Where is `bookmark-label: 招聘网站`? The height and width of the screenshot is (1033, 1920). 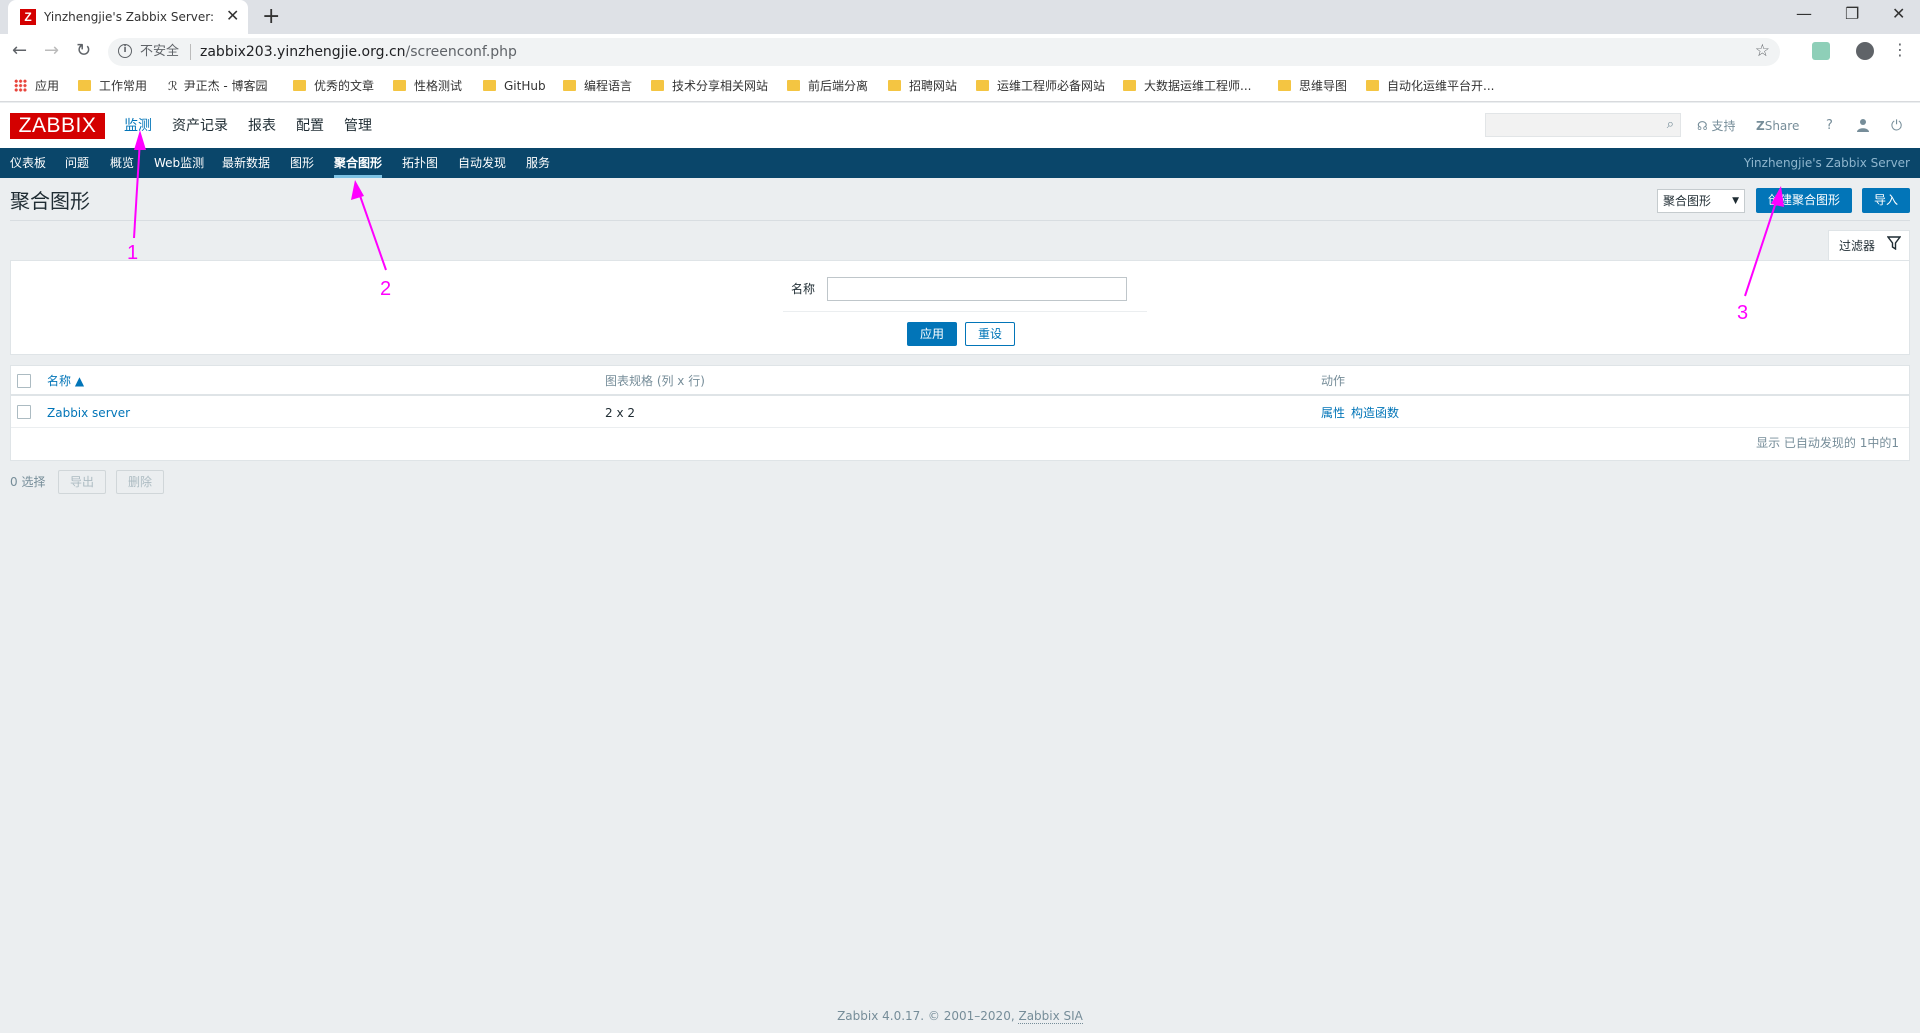 bookmark-label: 招聘网站 is located at coordinates (933, 86).